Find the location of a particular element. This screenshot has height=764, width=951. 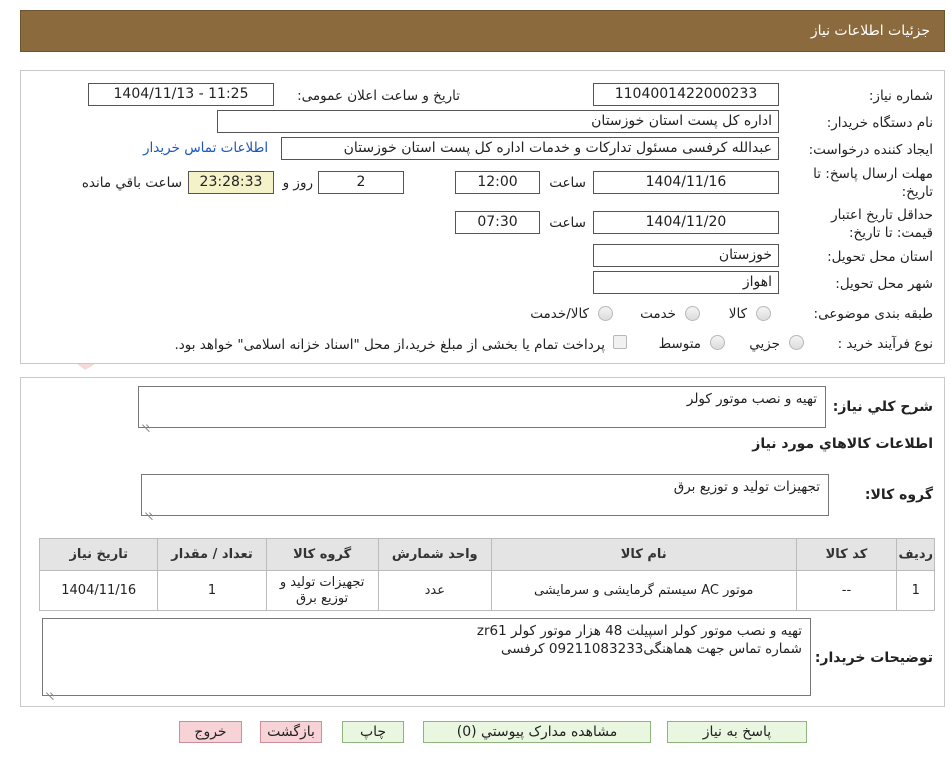

process-radio-medium is located at coordinates (717, 342).